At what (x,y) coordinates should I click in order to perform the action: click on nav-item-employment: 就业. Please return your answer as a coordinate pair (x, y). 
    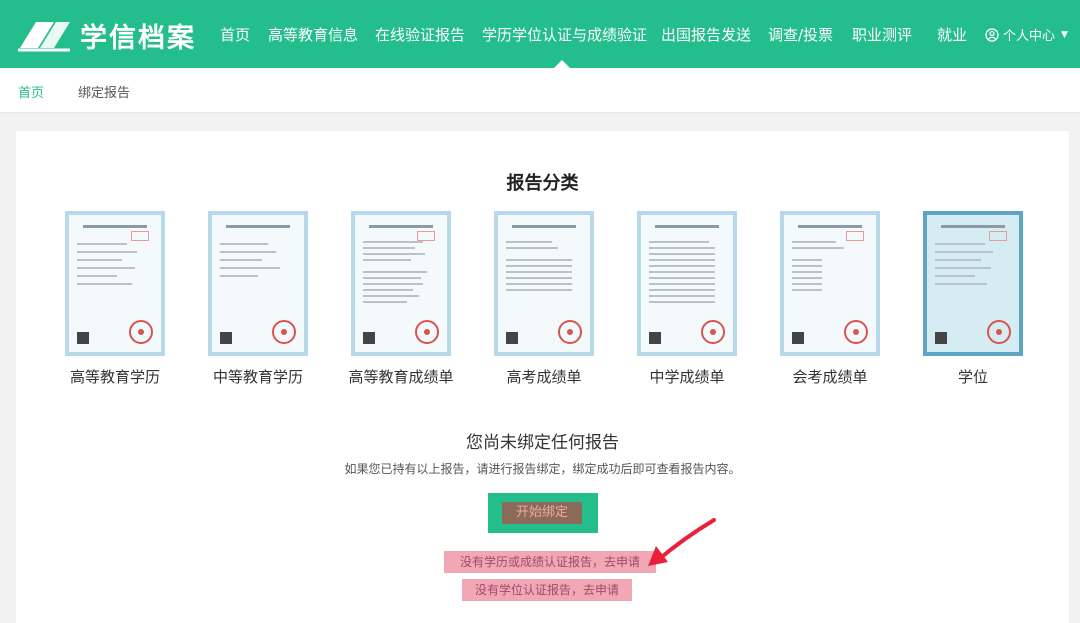
    Looking at the image, I should click on (952, 34).